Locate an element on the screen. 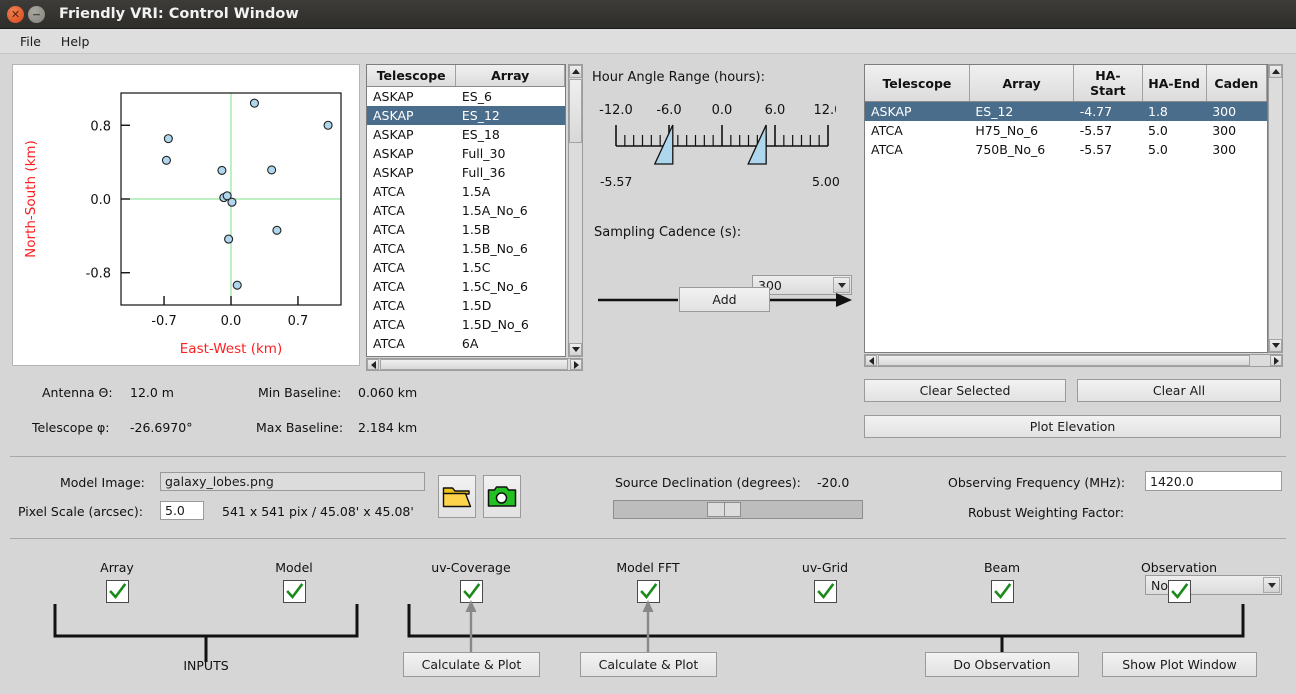 Image resolution: width=1296 pixels, height=694 pixels. array-list-item: ASKAP ES_12 is located at coordinates (466, 115).